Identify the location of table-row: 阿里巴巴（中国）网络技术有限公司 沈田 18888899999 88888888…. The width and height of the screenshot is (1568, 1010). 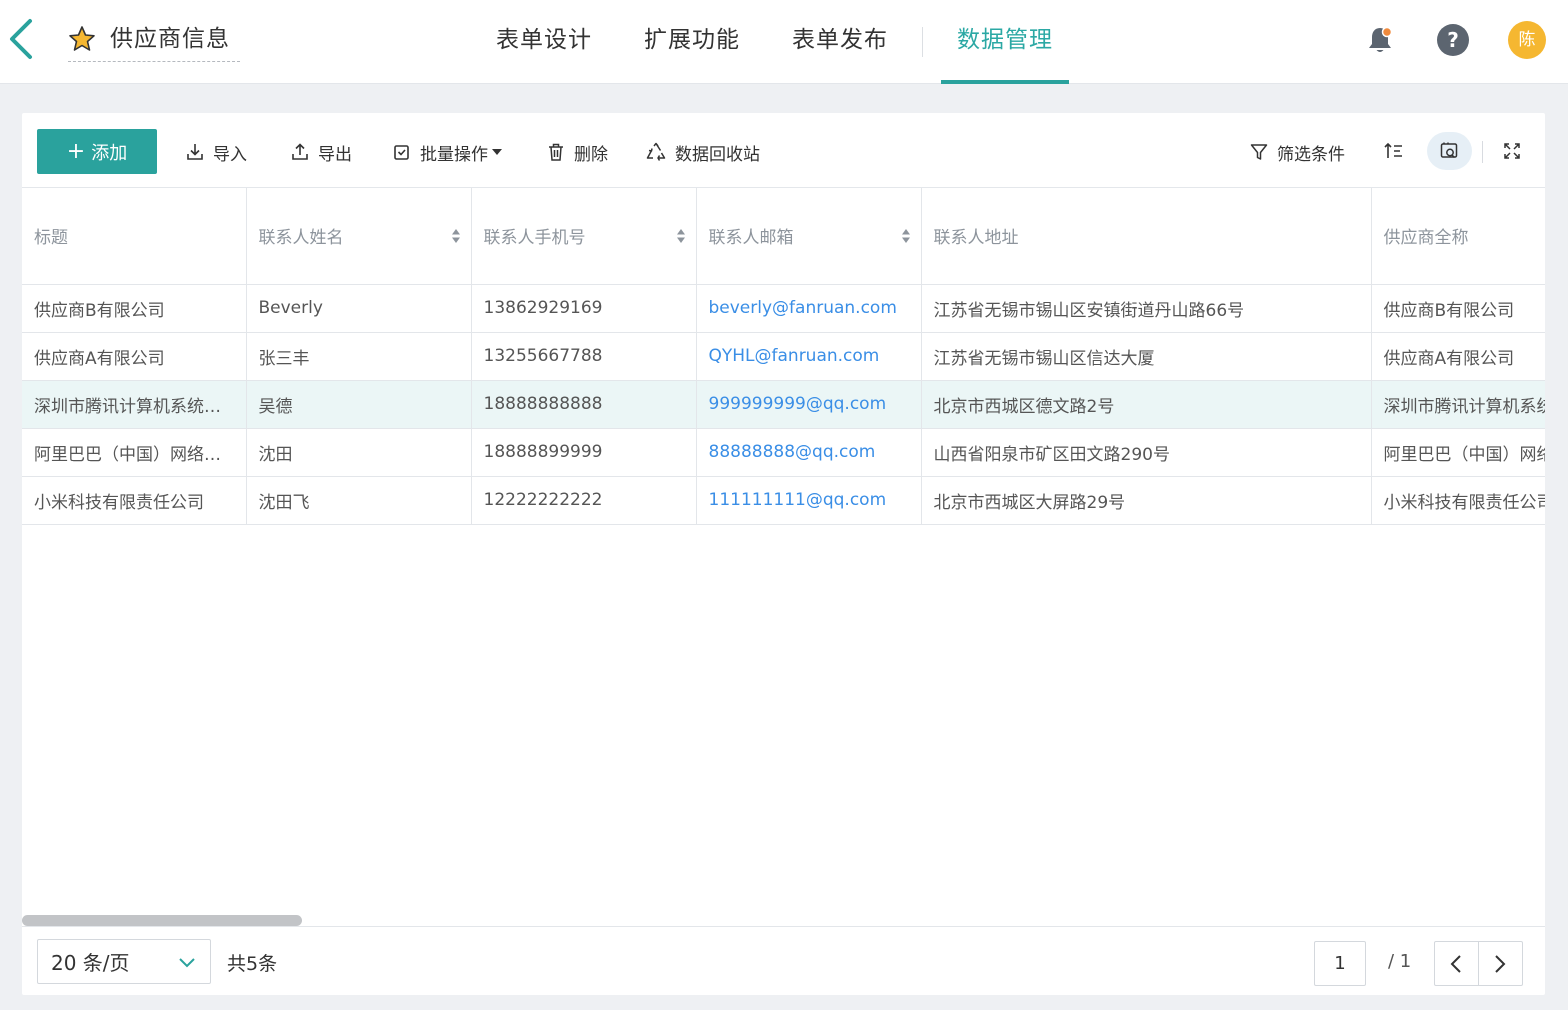
(783, 452).